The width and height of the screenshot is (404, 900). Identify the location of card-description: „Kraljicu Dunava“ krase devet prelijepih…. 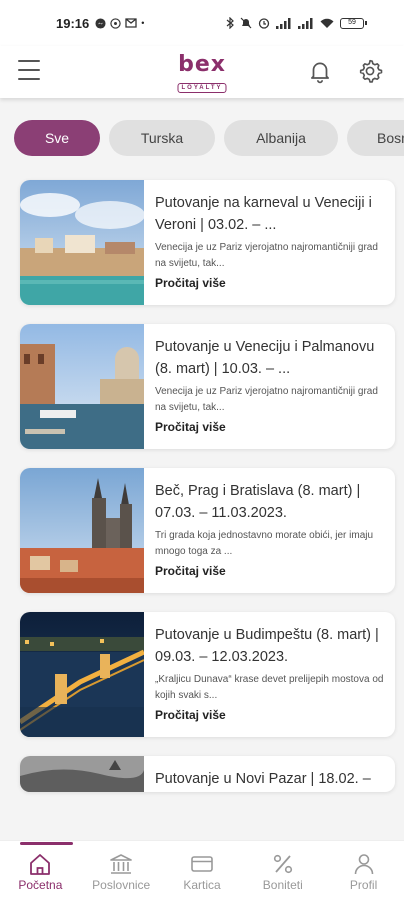
(269, 687).